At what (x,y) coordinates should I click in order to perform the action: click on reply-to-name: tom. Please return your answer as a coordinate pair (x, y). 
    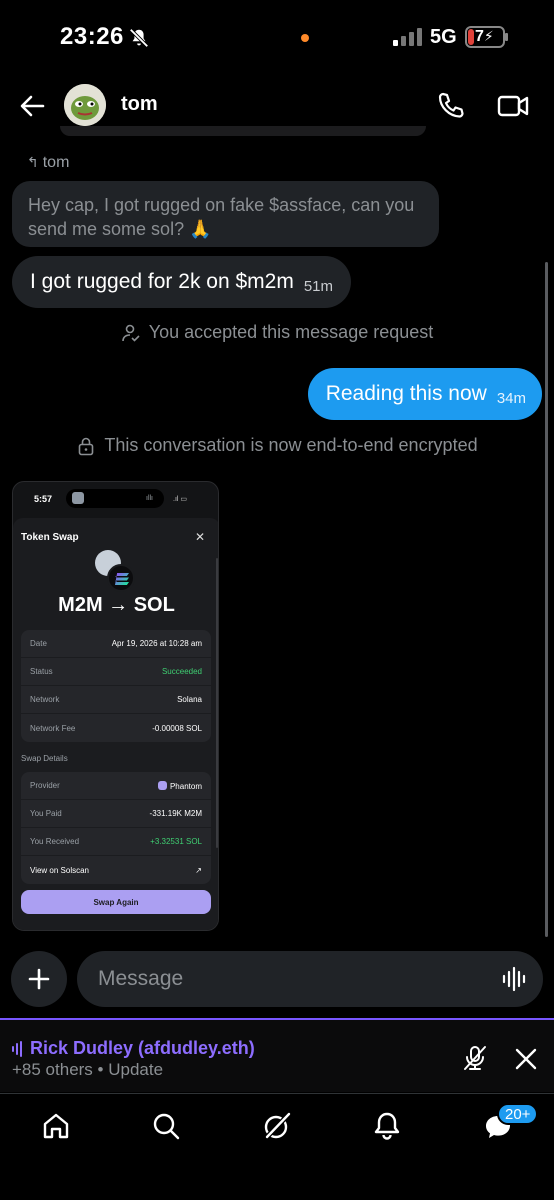
    Looking at the image, I should click on (56, 162).